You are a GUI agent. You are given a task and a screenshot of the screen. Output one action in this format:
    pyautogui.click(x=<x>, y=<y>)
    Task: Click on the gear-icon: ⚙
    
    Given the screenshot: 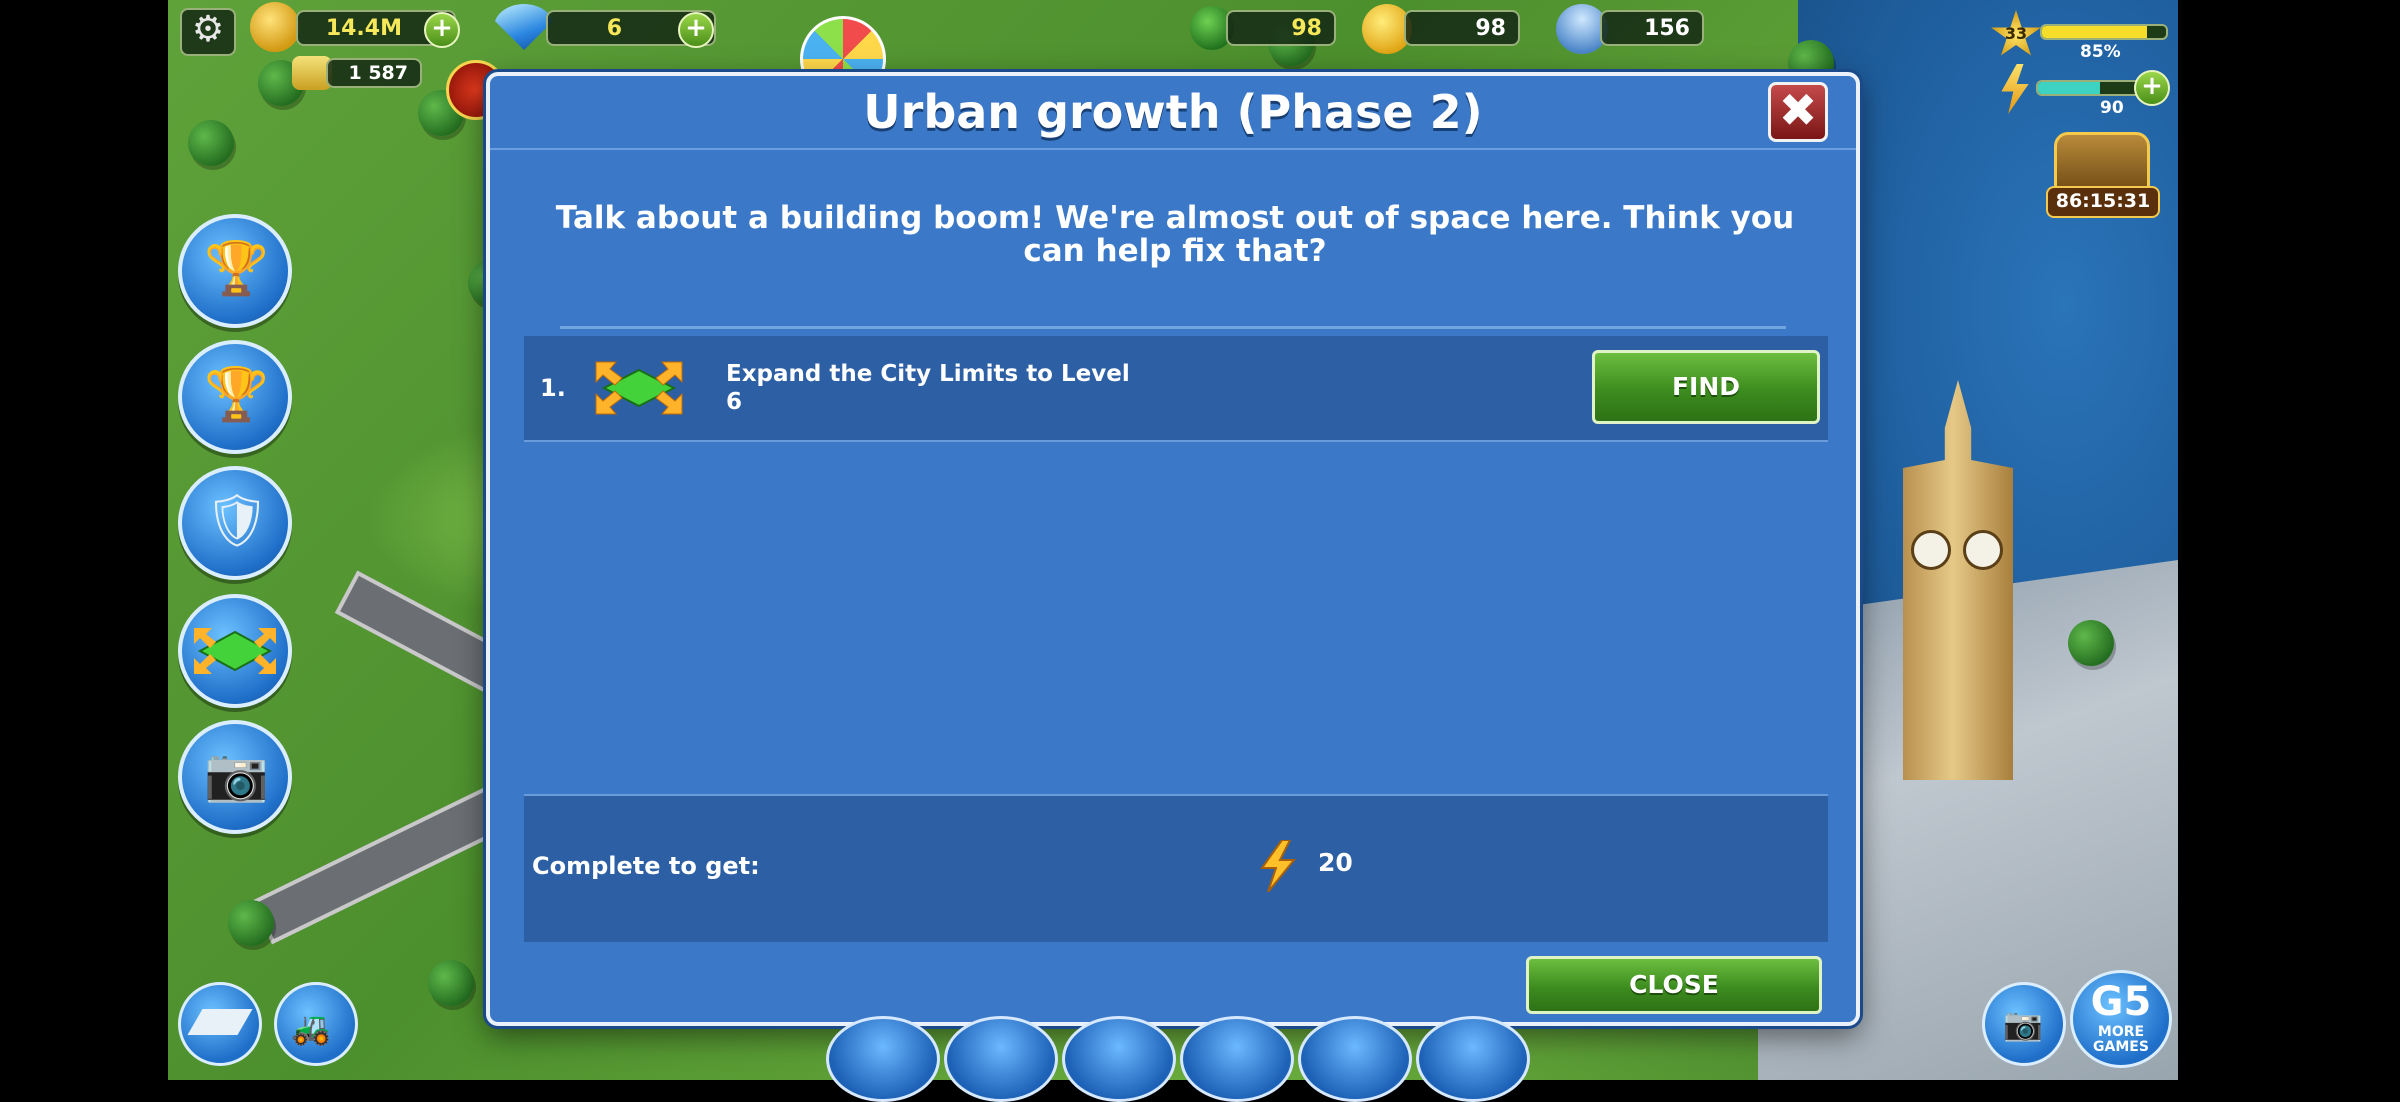 What is the action you would take?
    pyautogui.click(x=208, y=29)
    